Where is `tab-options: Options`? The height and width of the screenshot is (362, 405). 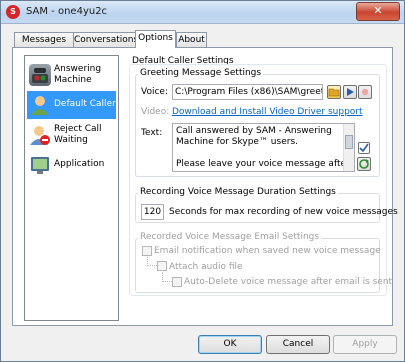 tab-options: Options is located at coordinates (155, 39).